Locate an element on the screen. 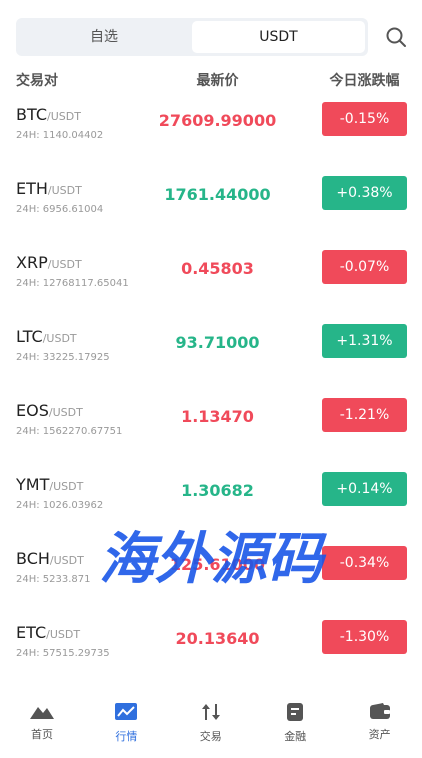 This screenshot has width=422, height=758. pair-symbol: BCH is located at coordinates (33, 558).